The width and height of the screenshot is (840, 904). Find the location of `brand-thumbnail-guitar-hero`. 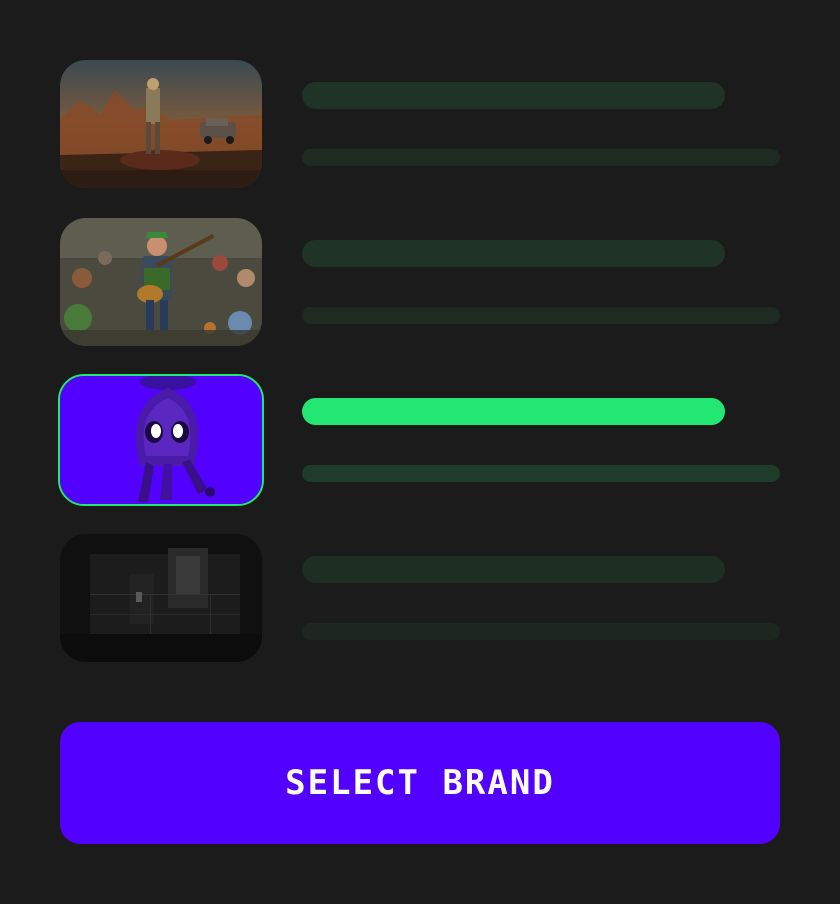

brand-thumbnail-guitar-hero is located at coordinates (161, 282).